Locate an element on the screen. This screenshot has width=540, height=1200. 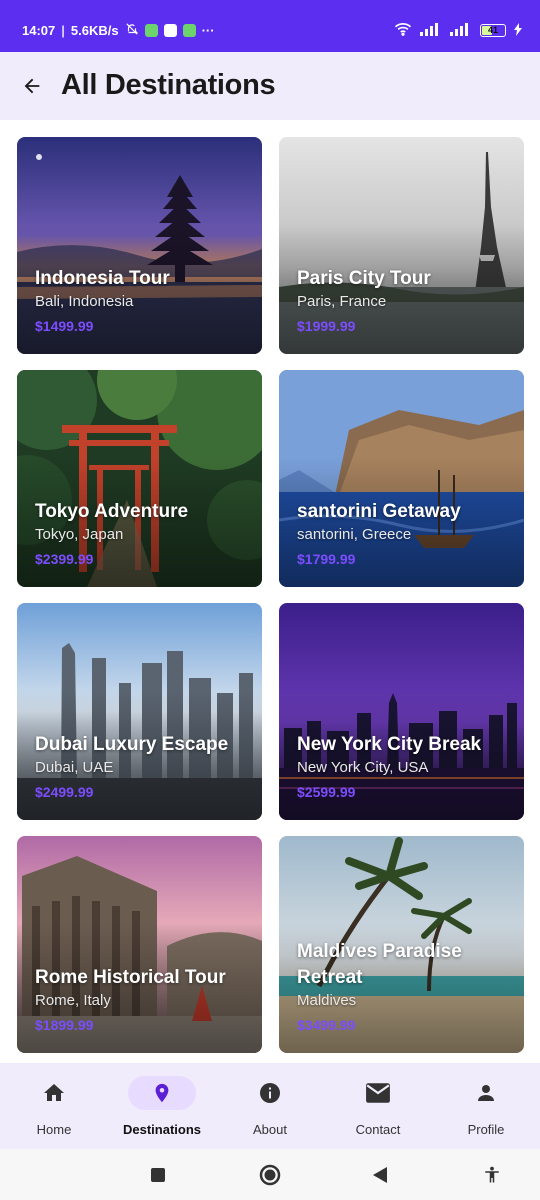
accessibility-icon is located at coordinates (492, 1174).